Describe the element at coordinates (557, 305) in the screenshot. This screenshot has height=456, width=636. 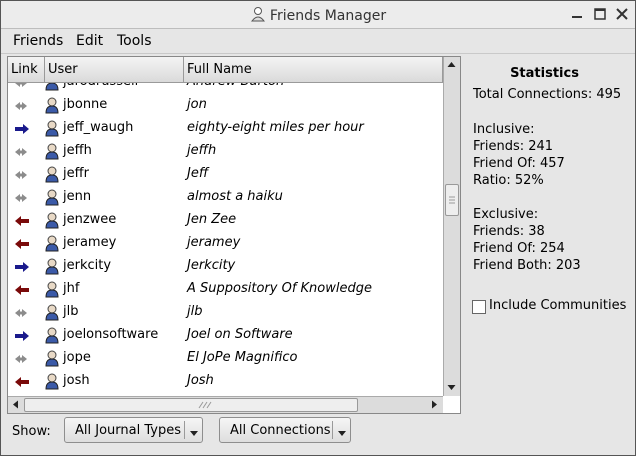
I see `include-communities-label: Include Communities` at that location.